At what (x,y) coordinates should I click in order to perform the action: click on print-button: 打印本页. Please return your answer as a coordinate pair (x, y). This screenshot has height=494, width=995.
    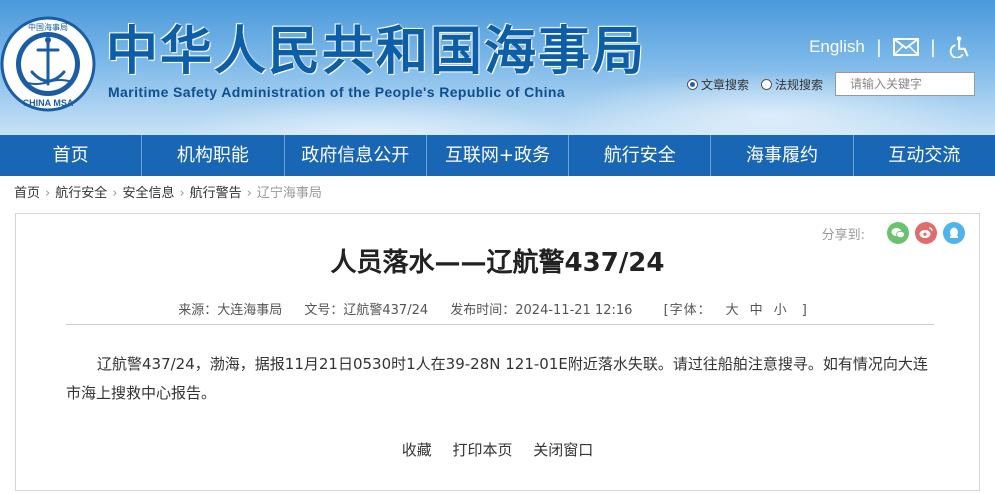
    Looking at the image, I should click on (482, 450).